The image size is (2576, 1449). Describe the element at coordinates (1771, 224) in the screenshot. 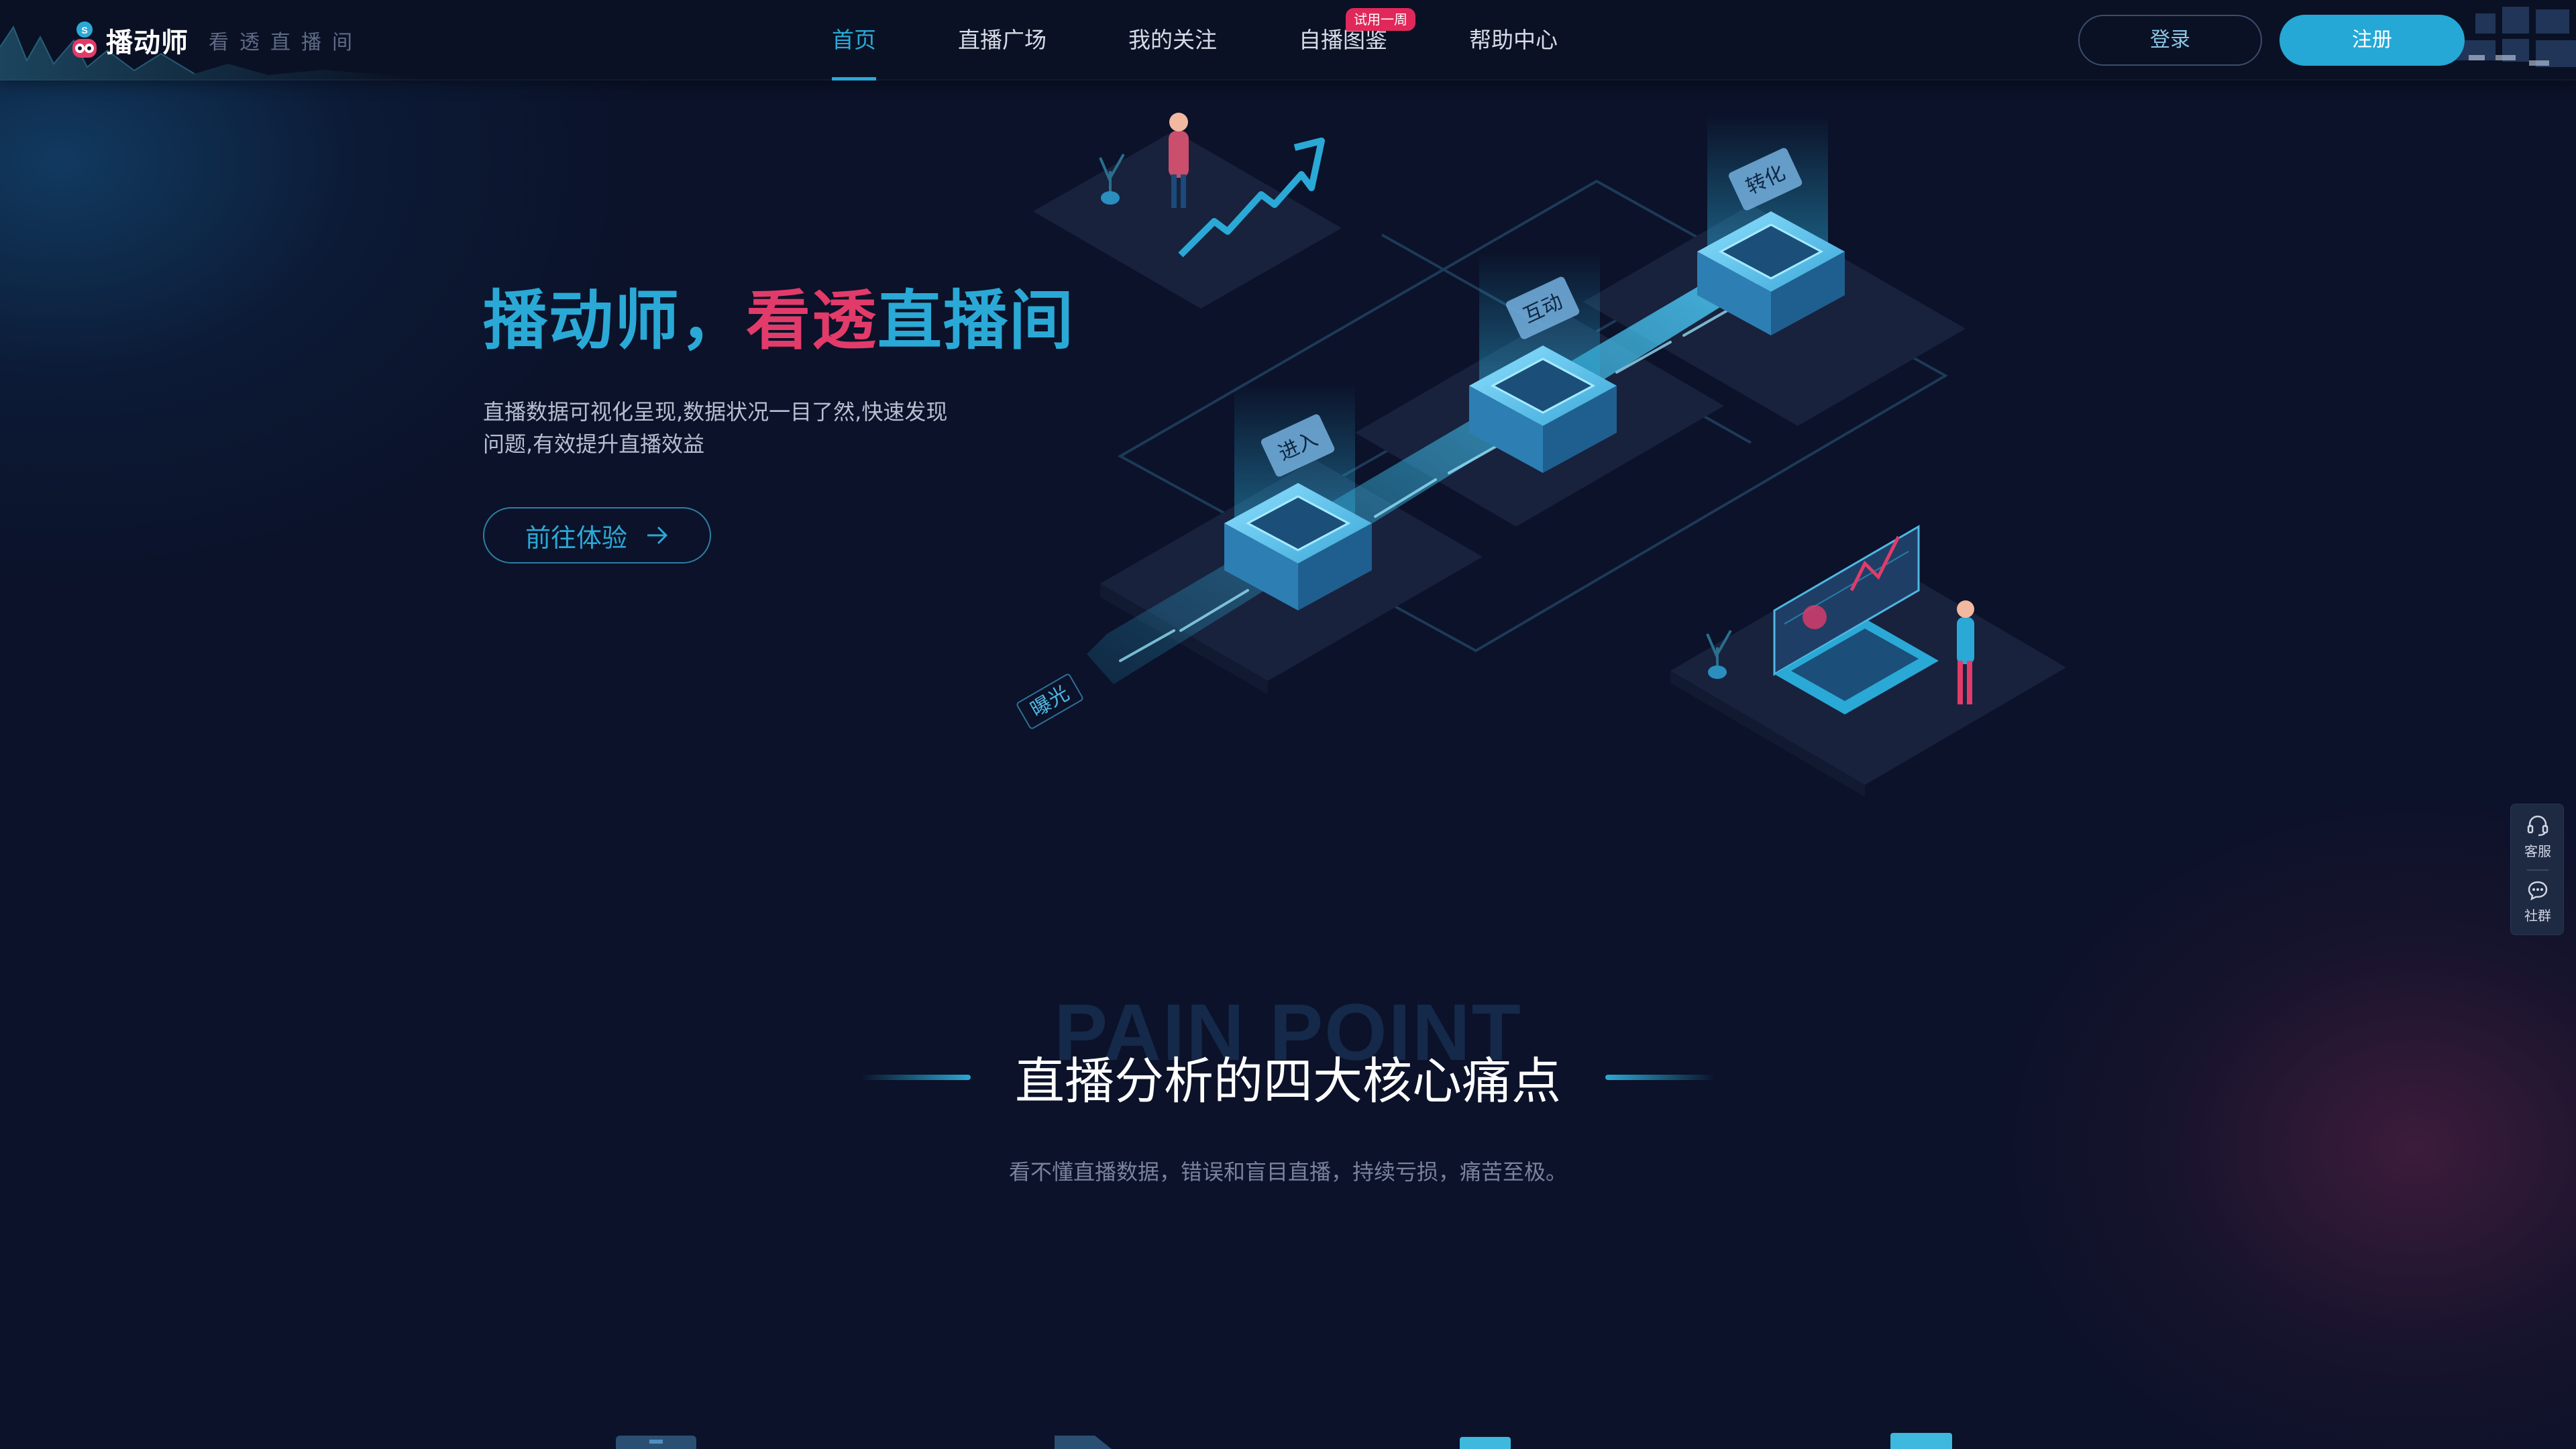

I see `stage-conversion: 转化` at that location.